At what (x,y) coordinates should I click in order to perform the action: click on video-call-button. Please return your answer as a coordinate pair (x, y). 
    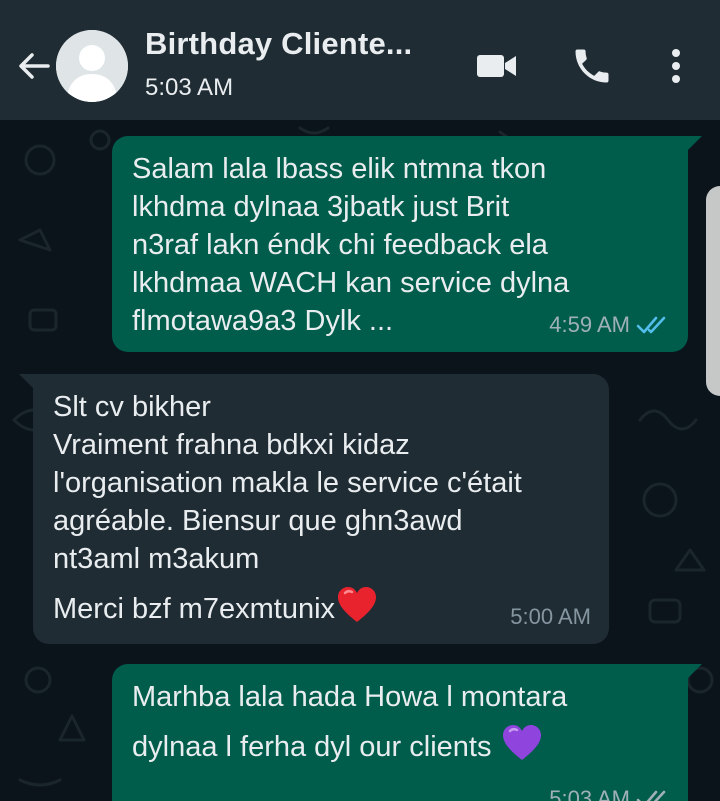
    Looking at the image, I should click on (496, 66).